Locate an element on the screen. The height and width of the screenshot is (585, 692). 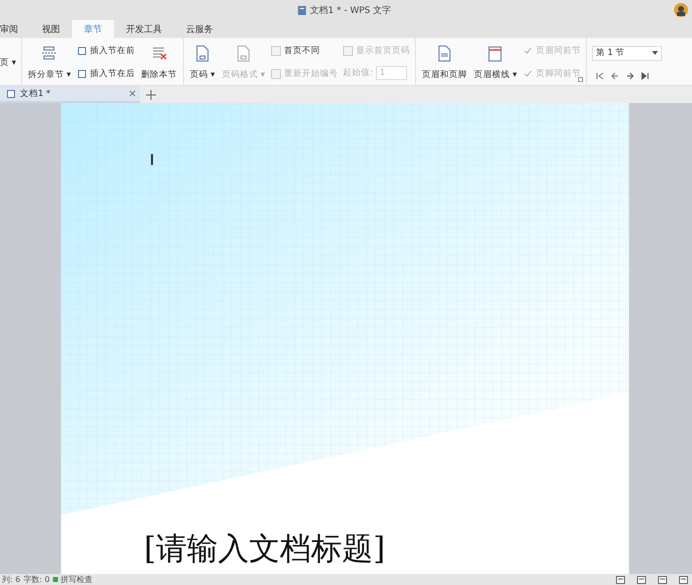
checkbox-label: 页脚同前节 is located at coordinates (558, 74).